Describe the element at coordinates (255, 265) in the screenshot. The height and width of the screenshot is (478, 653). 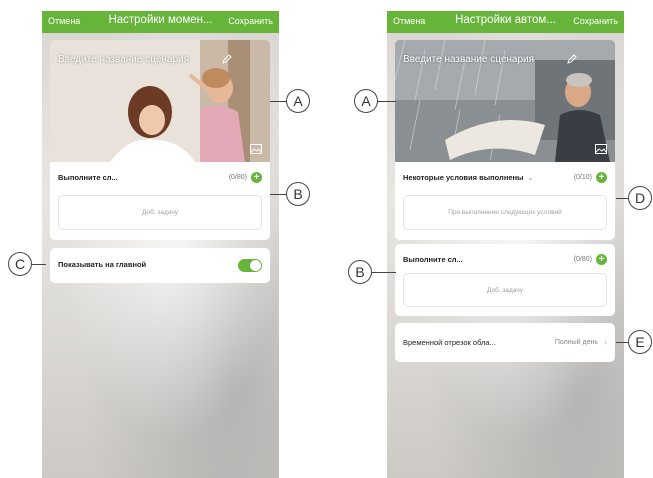
I see `toggle-knob` at that location.